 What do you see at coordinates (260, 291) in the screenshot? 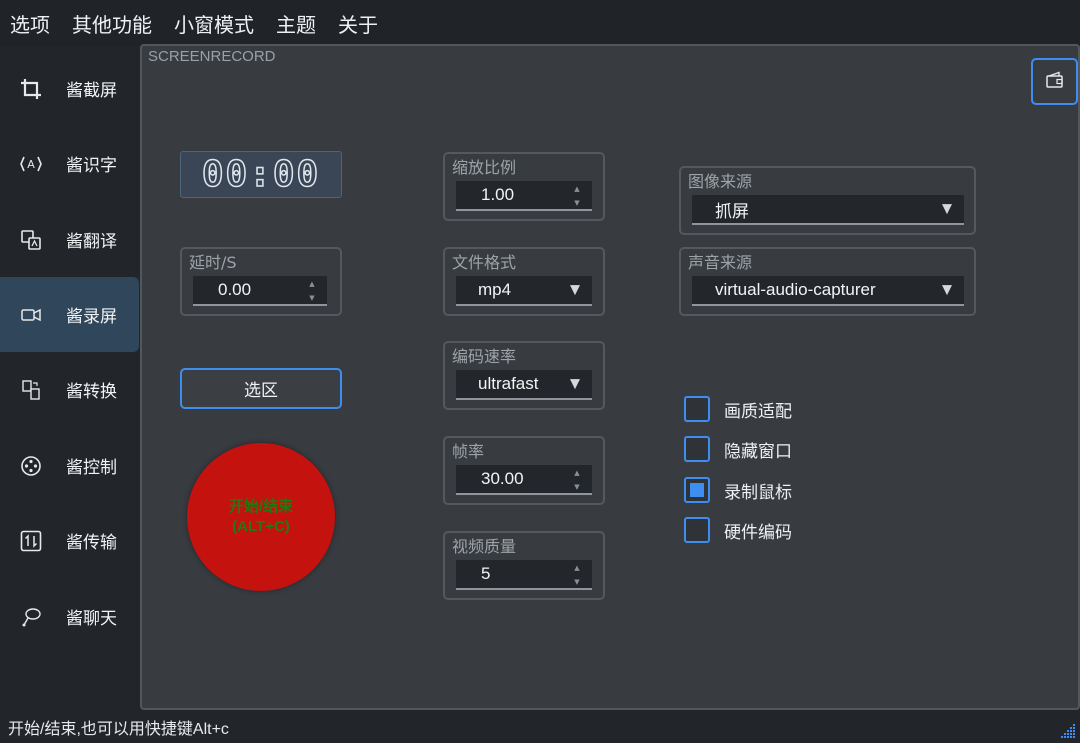
I see `delay-spinbox: 0.00 ▲ ▼` at bounding box center [260, 291].